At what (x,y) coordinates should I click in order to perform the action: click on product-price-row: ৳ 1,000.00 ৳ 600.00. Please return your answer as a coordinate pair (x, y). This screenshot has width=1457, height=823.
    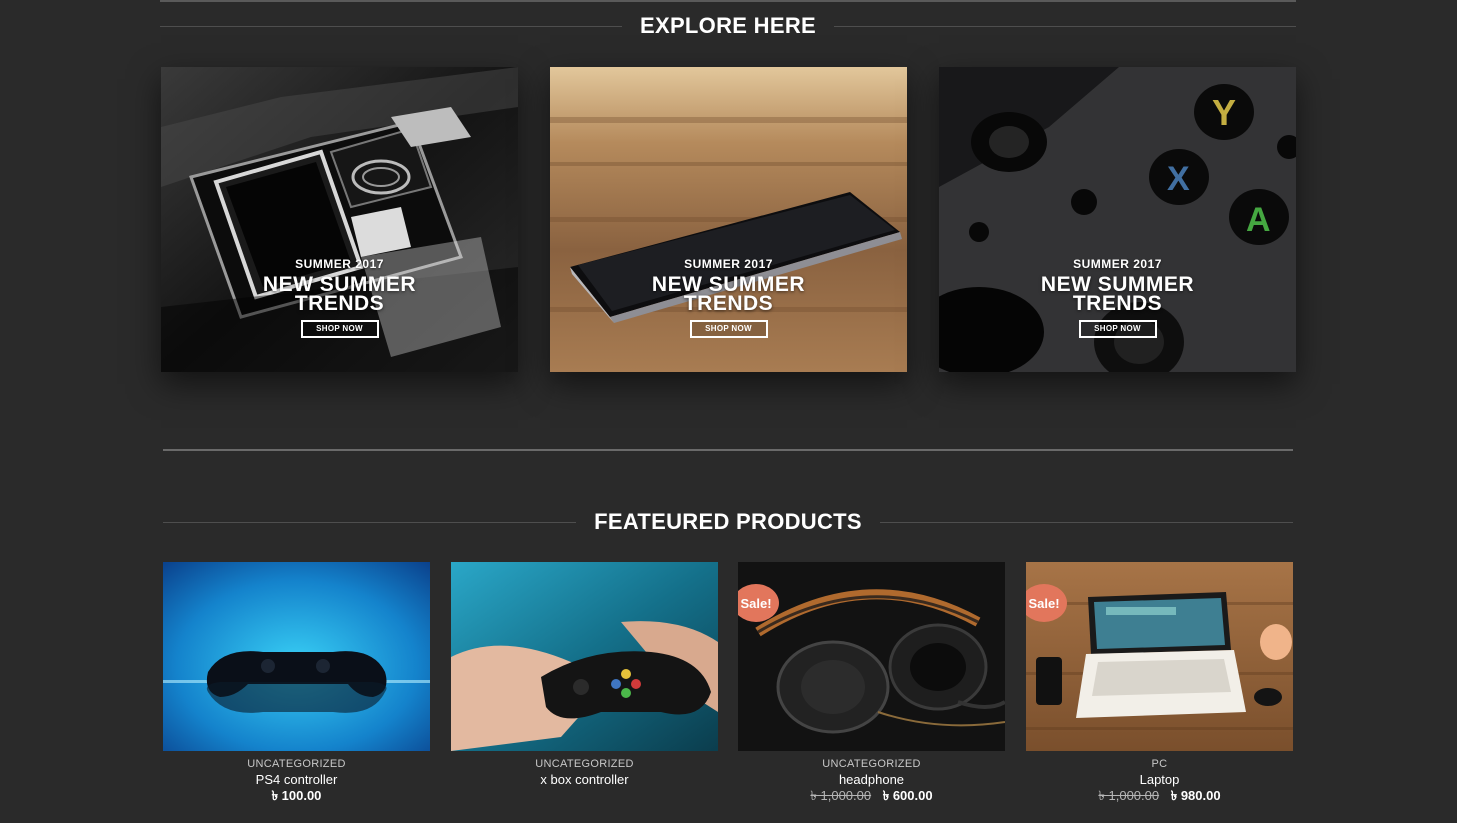
    Looking at the image, I should click on (871, 795).